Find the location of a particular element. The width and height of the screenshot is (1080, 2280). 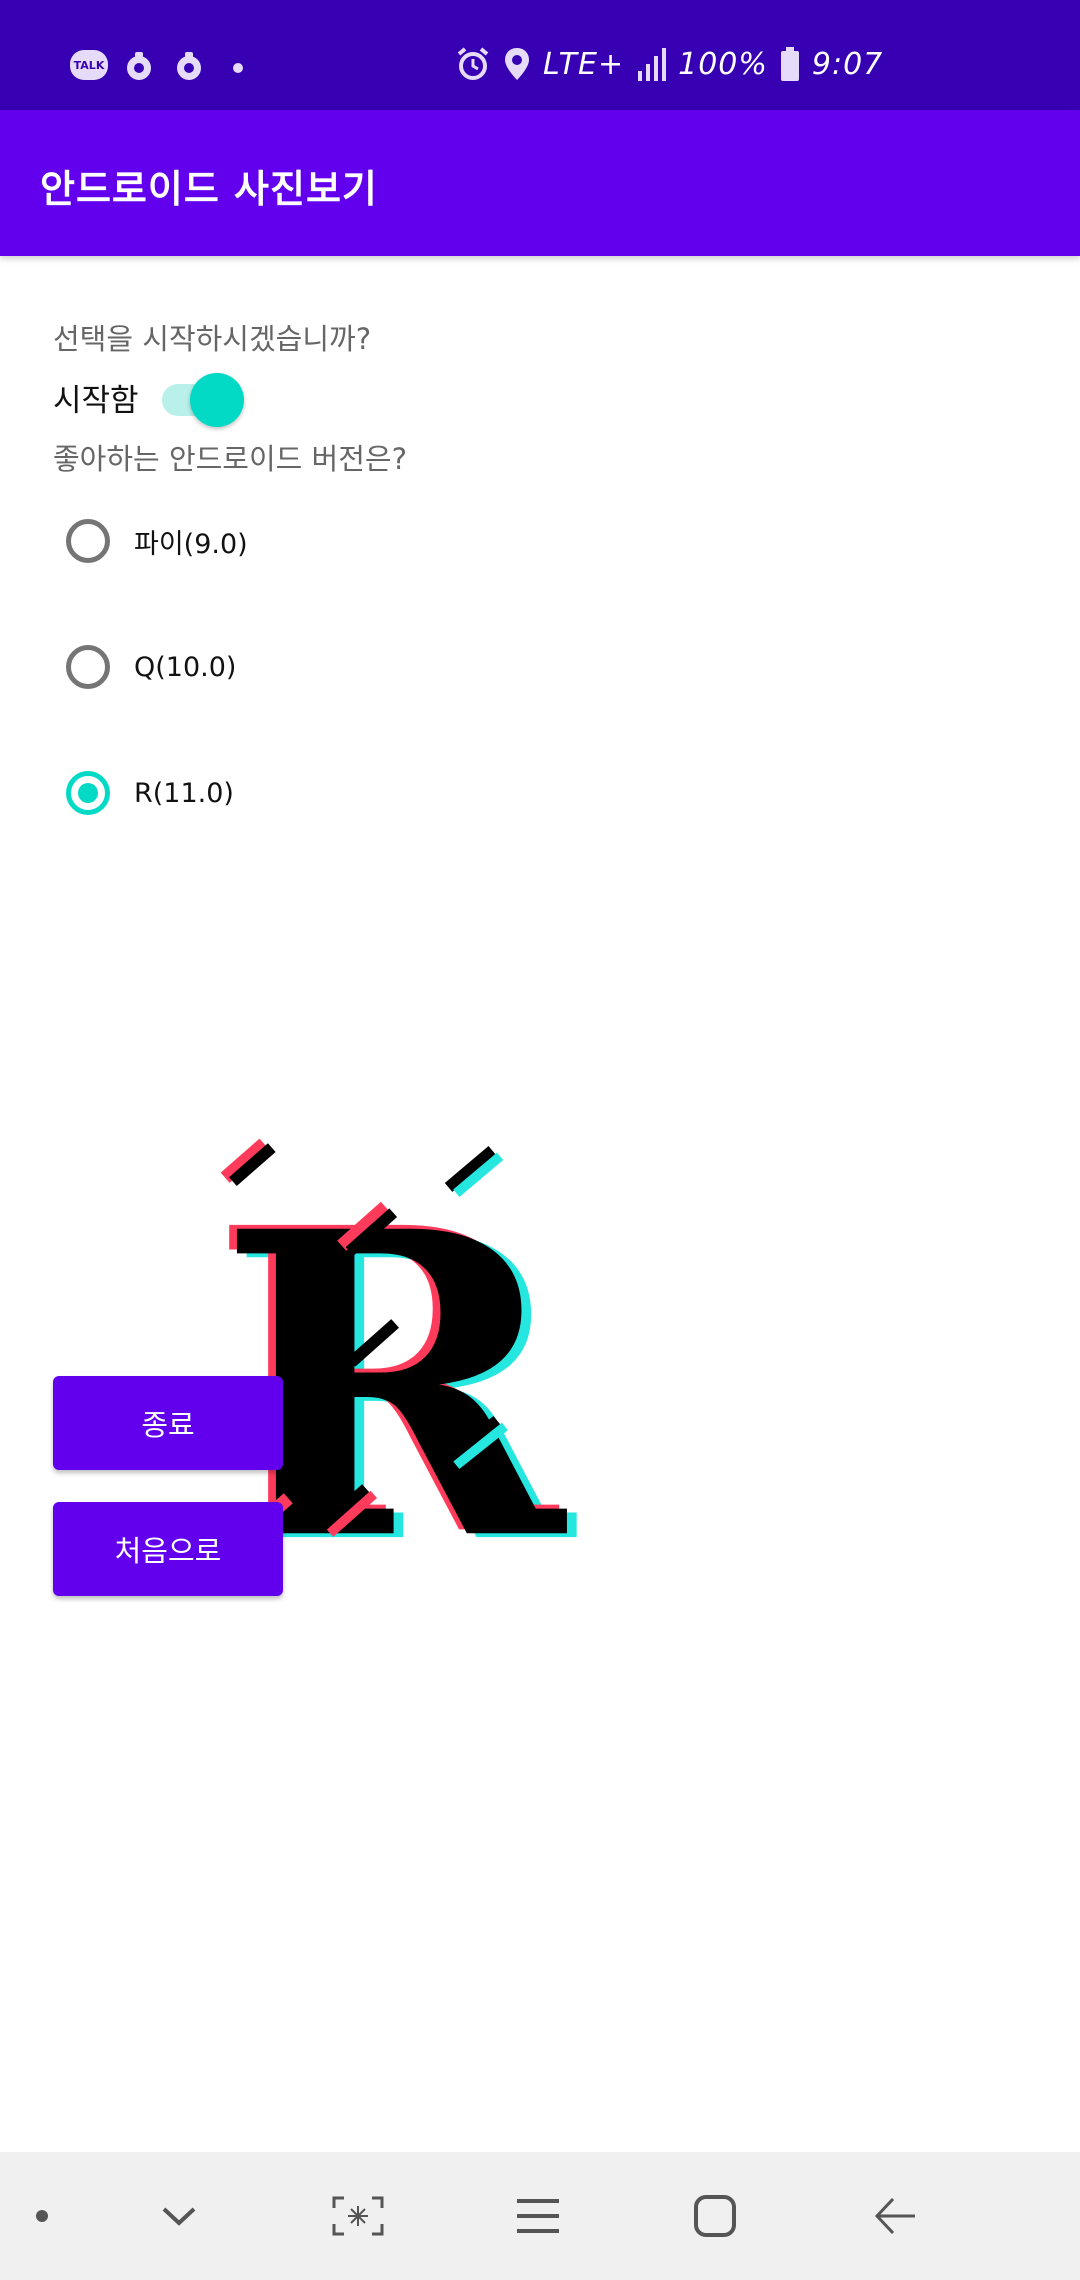

status-bar: TALK LTE+ 100% 9:07 is located at coordinates (540, 55).